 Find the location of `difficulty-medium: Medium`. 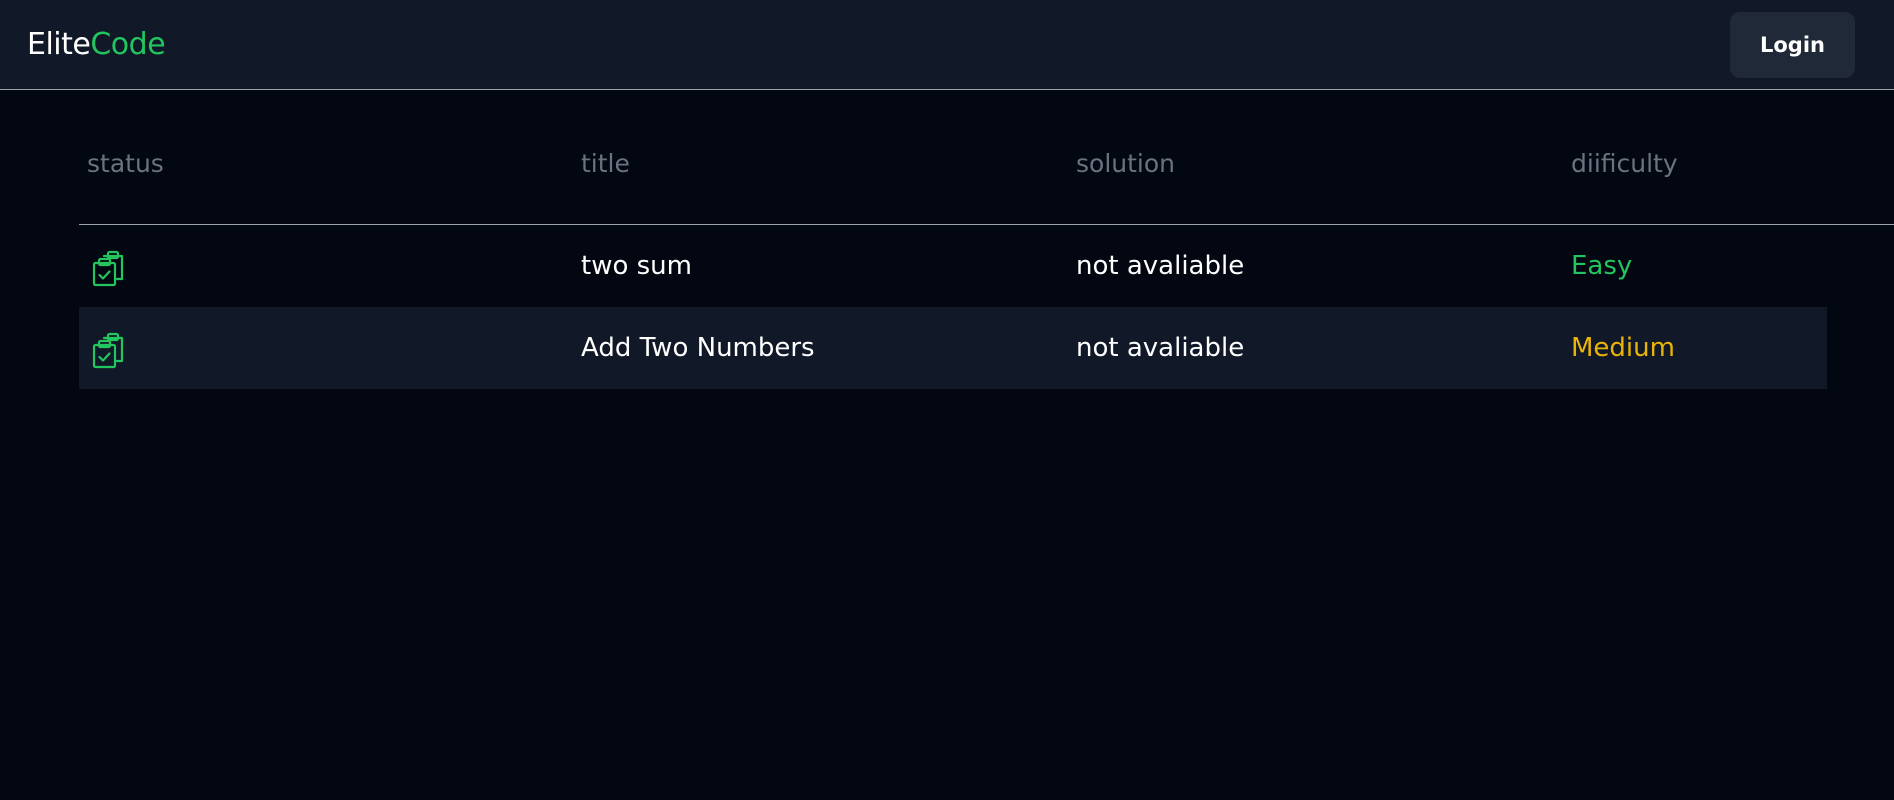

difficulty-medium: Medium is located at coordinates (1623, 348).